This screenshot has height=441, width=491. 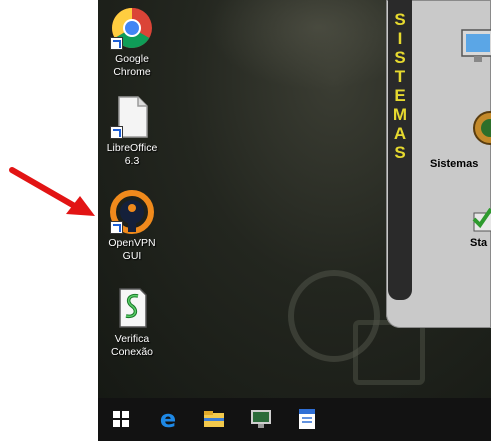 I want to click on rail-letter: I, so click(x=400, y=38).